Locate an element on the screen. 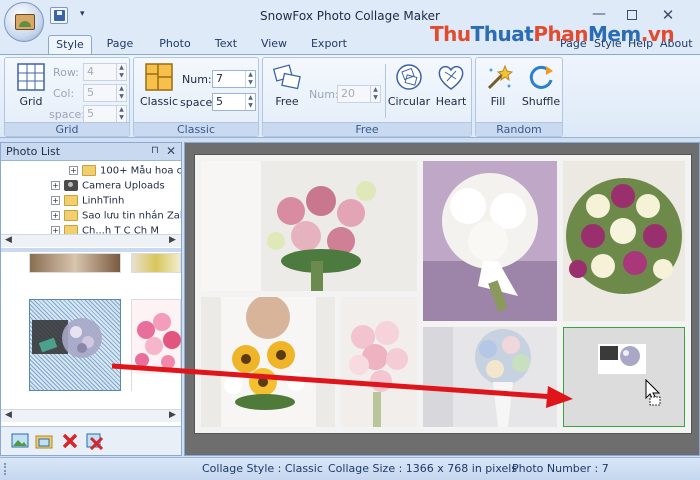 This screenshot has height=480, width=700. tree-item: + Ch...h T C Ch M is located at coordinates (105, 229).